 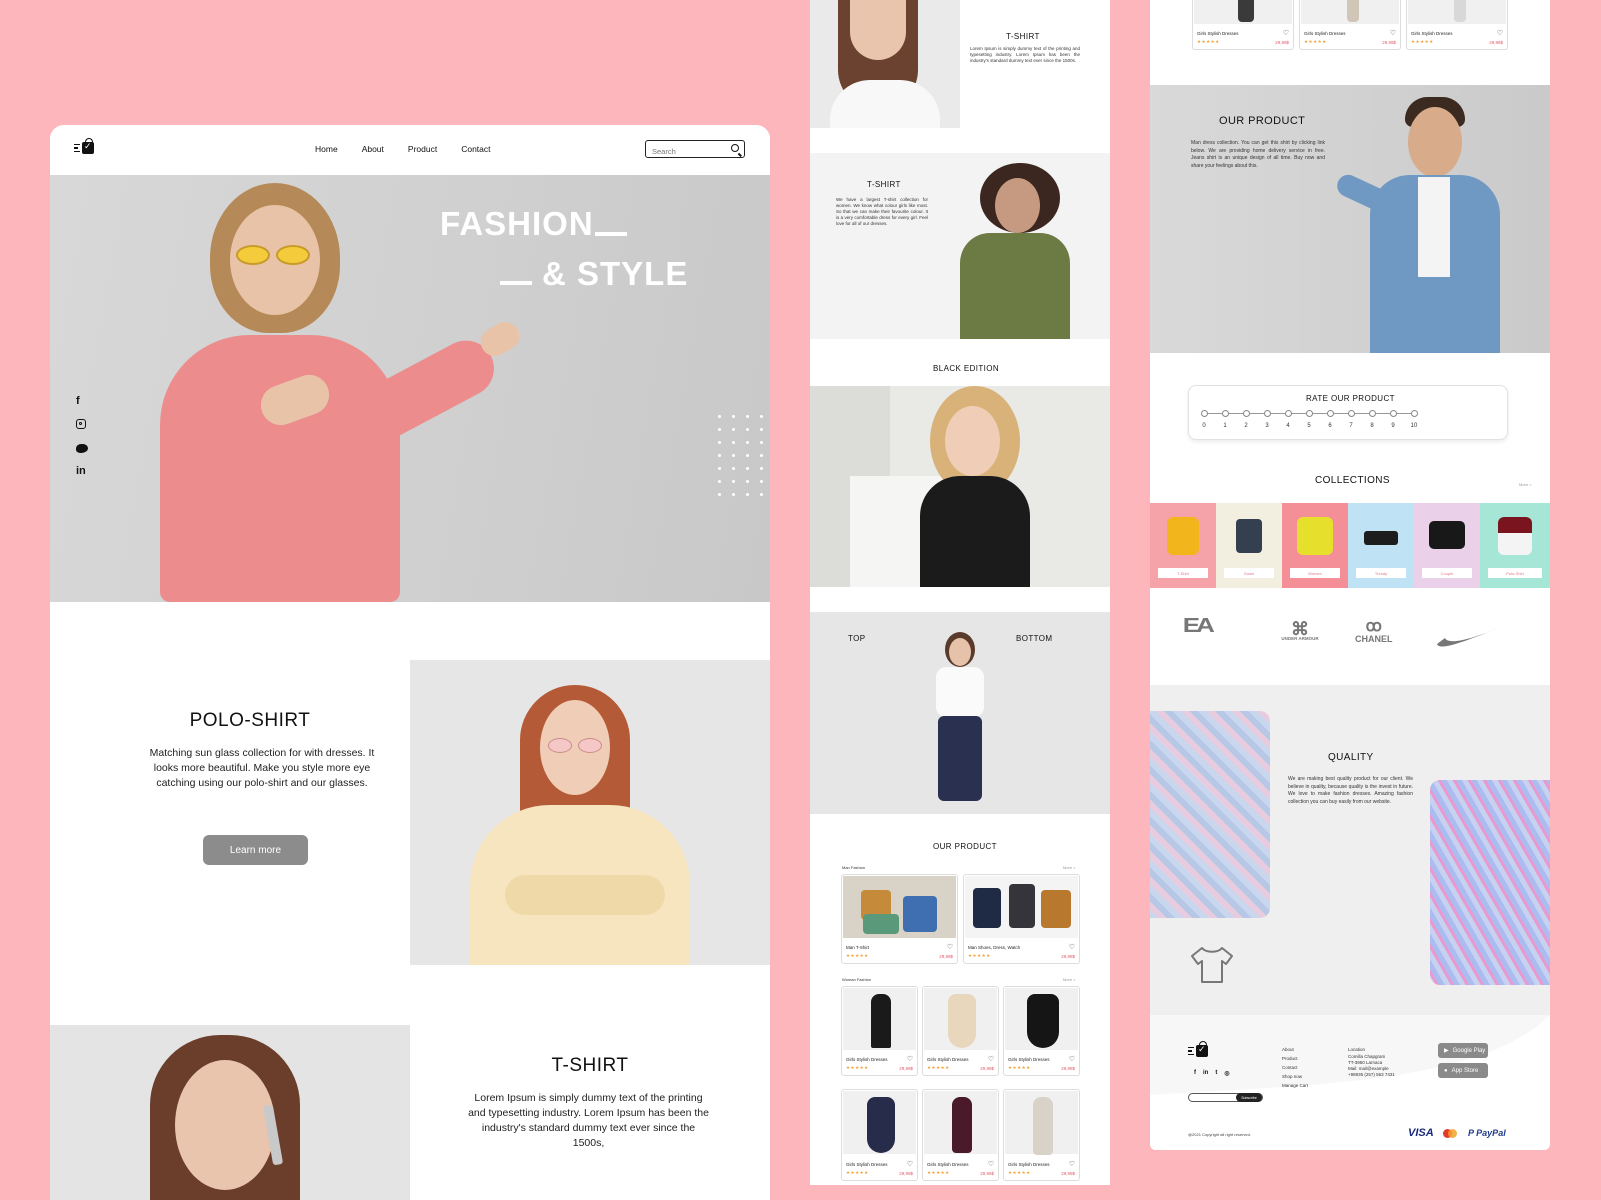 I want to click on brand-logo-nike: nike, so click(x=1470, y=635).